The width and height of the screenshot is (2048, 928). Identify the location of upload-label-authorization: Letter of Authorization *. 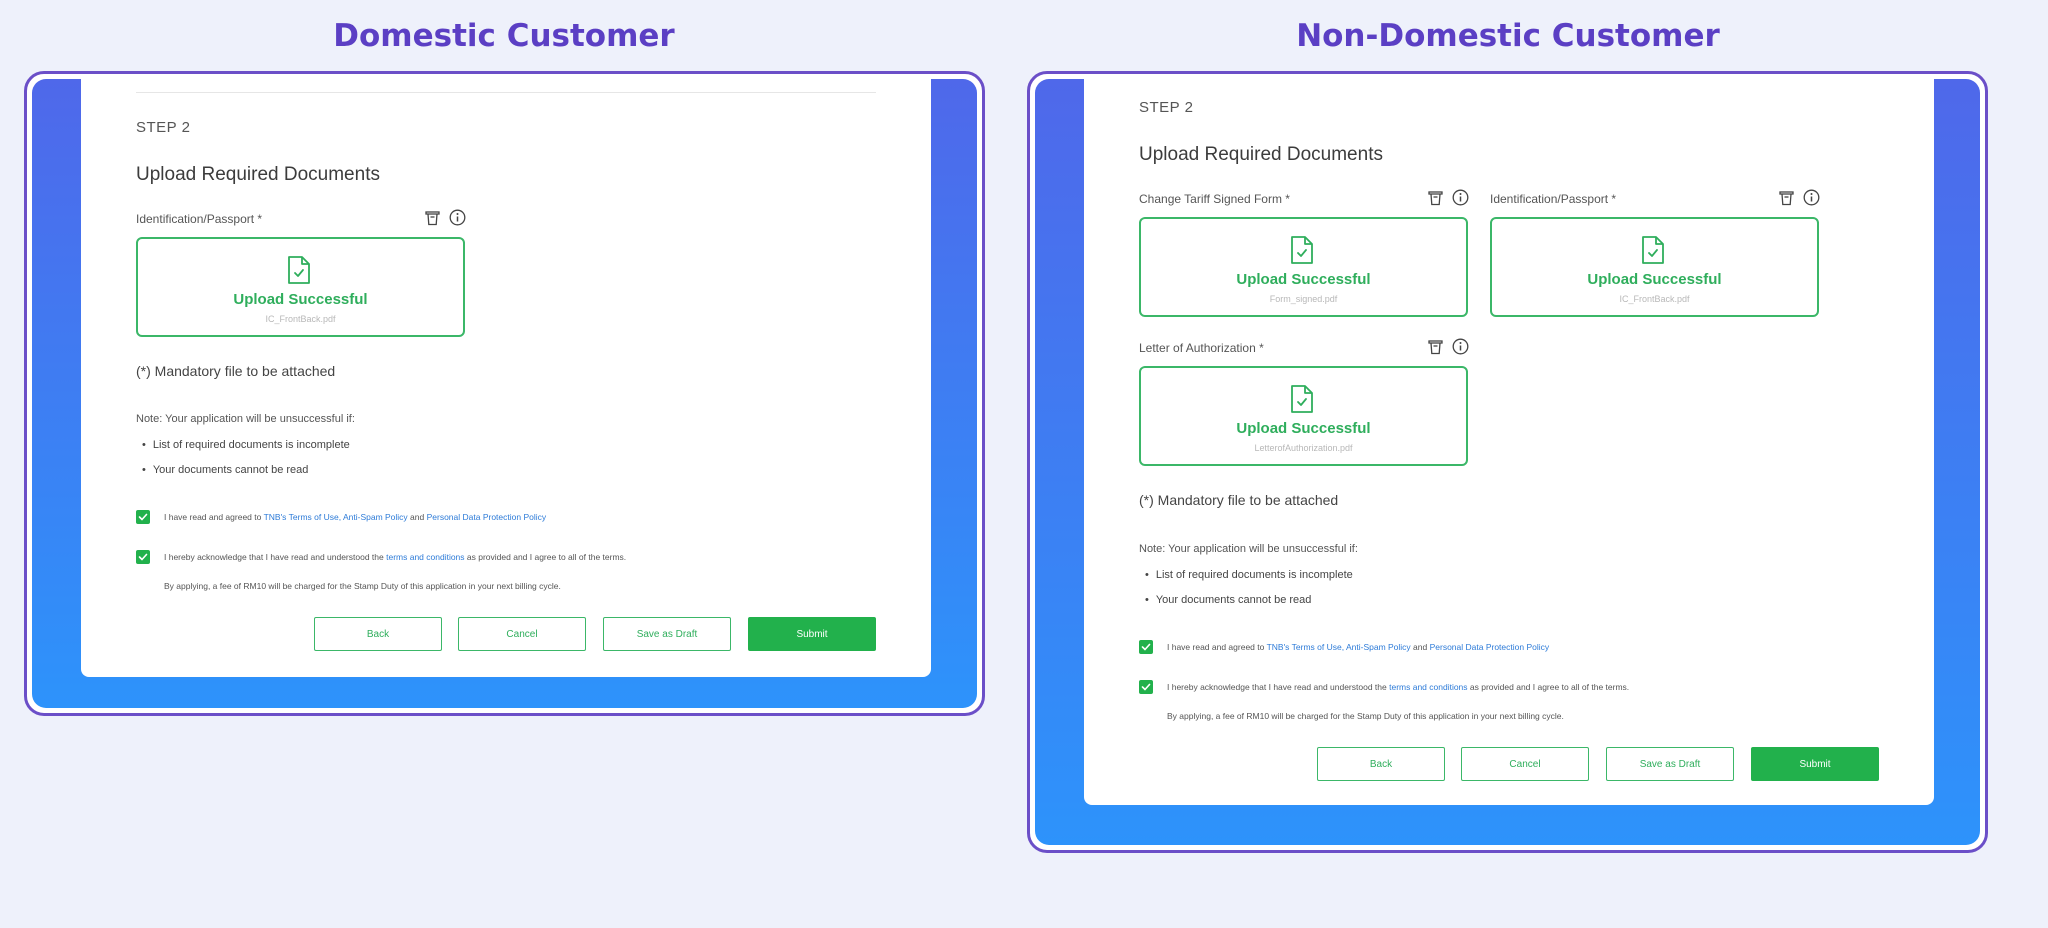
(1201, 348).